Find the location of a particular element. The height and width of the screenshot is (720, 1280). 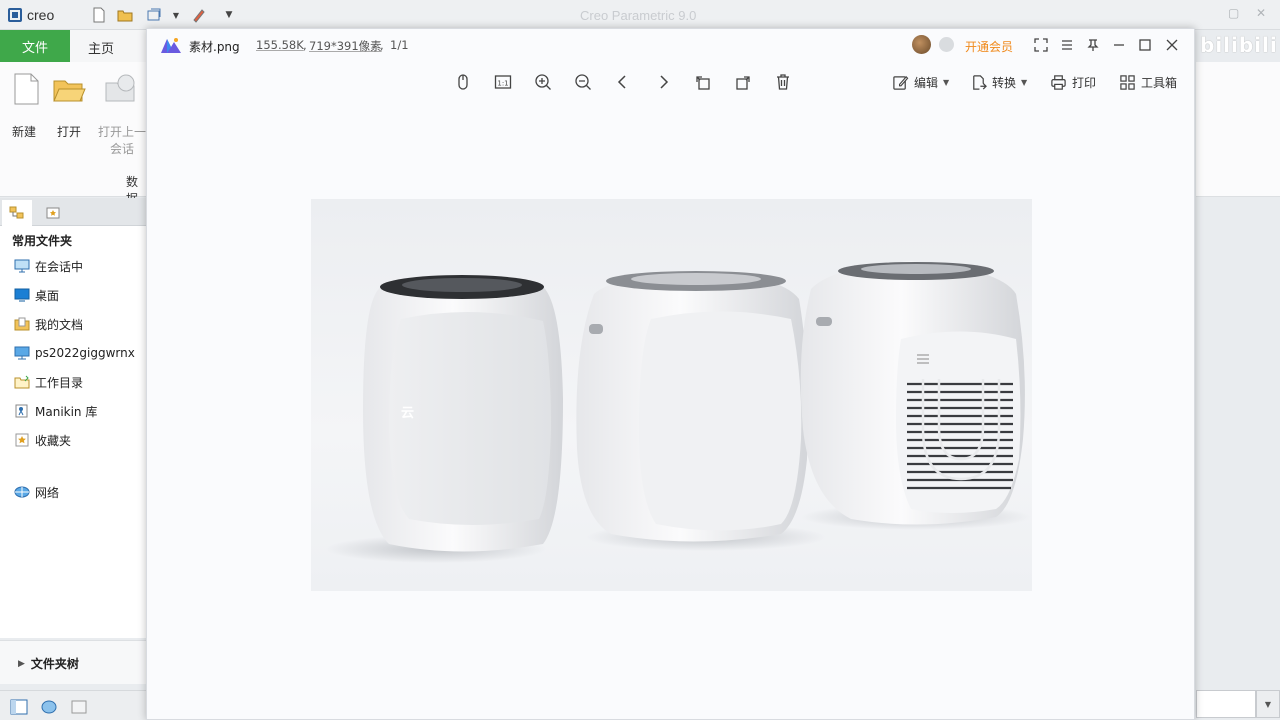

working-folder-icon is located at coordinates (22, 382).